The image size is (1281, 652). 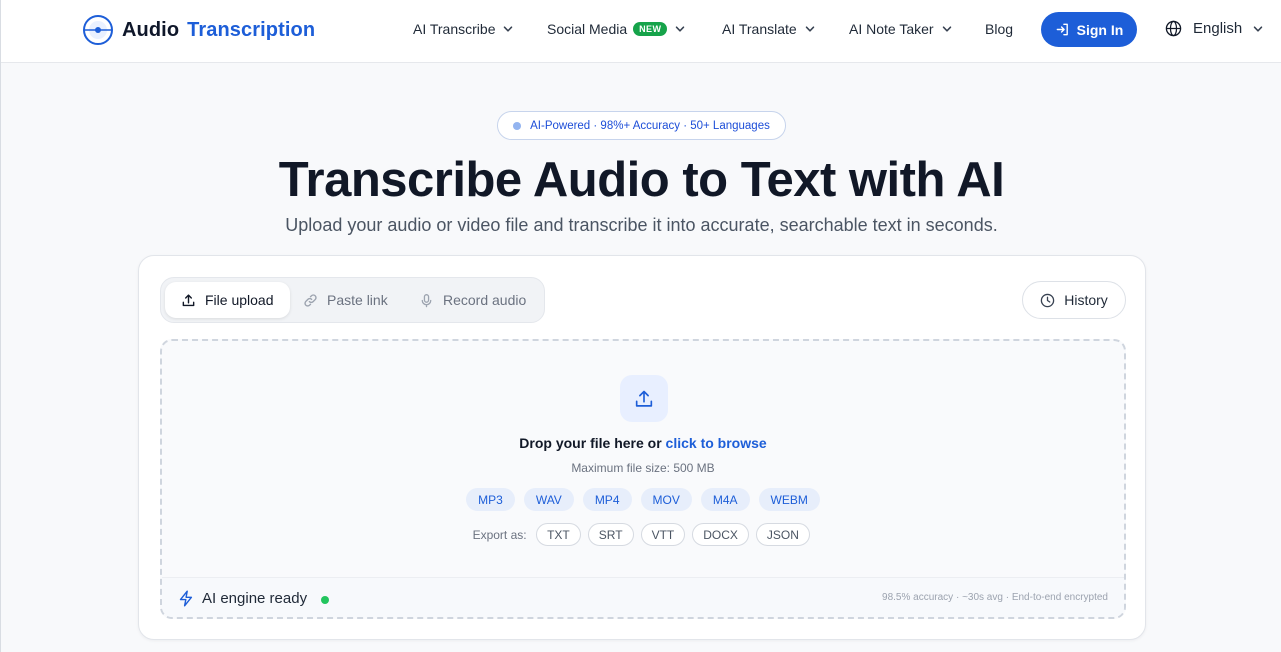 I want to click on nav-label: Blog, so click(x=999, y=29).